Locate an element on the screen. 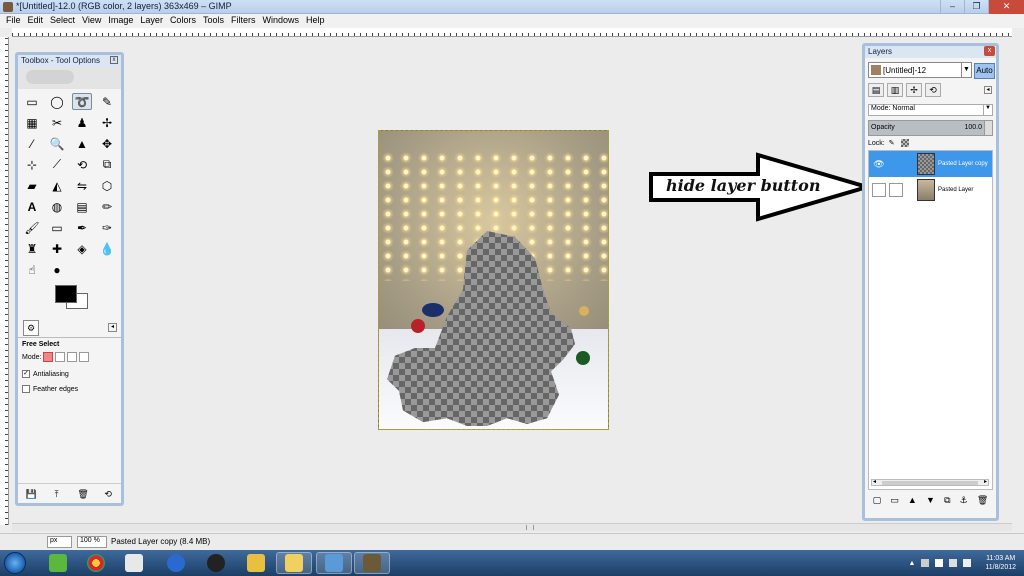  foreground-color-swatch is located at coordinates (66, 294).